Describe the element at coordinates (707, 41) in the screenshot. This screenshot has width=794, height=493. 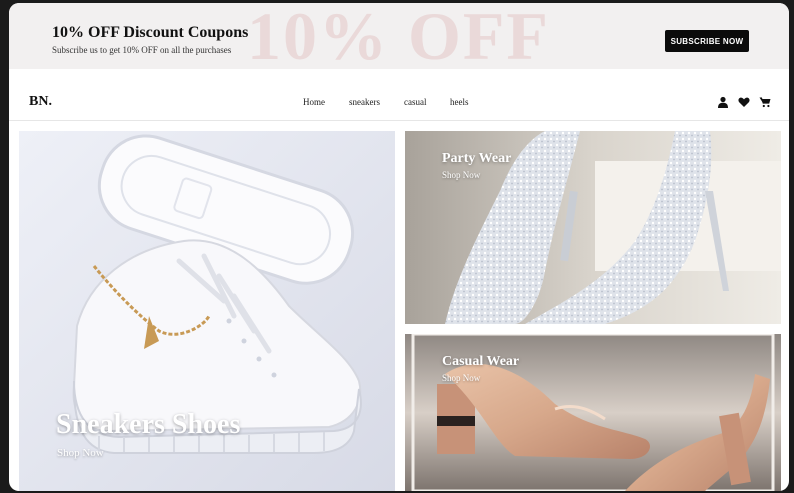
I see `subscribe-button: SUBSCRIBE NOW` at that location.